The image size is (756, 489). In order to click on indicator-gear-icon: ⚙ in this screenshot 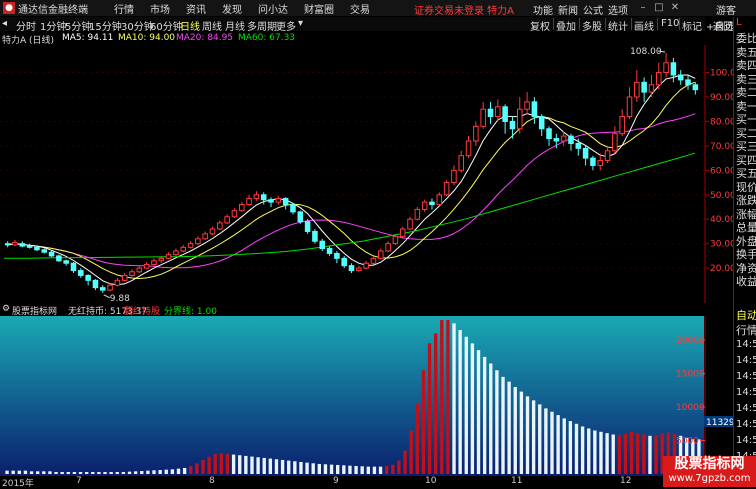, I will do `click(6, 309)`.